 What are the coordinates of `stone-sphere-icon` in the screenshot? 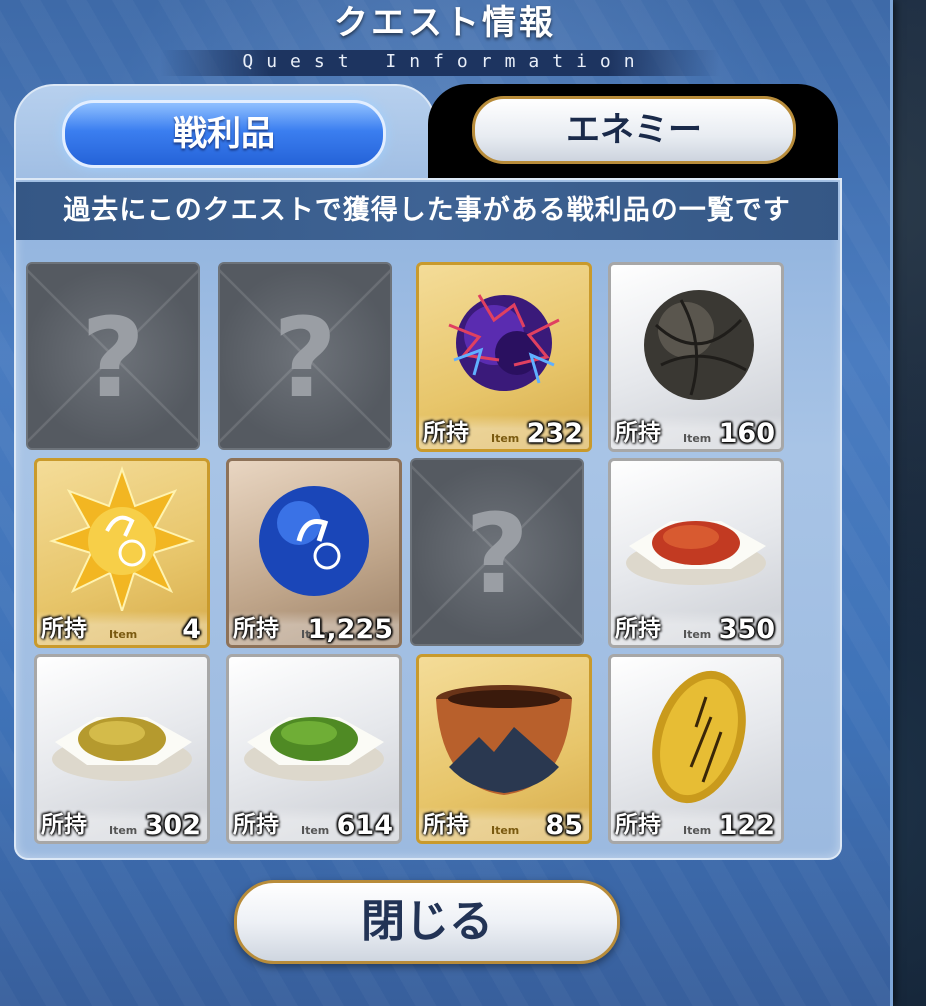 It's located at (699, 345).